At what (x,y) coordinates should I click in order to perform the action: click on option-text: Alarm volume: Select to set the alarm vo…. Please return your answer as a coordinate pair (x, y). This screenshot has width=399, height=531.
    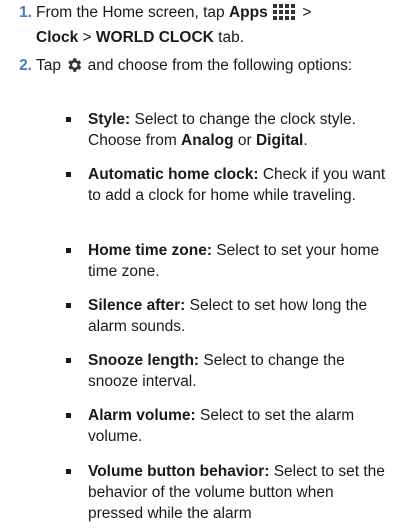
    Looking at the image, I should click on (221, 426).